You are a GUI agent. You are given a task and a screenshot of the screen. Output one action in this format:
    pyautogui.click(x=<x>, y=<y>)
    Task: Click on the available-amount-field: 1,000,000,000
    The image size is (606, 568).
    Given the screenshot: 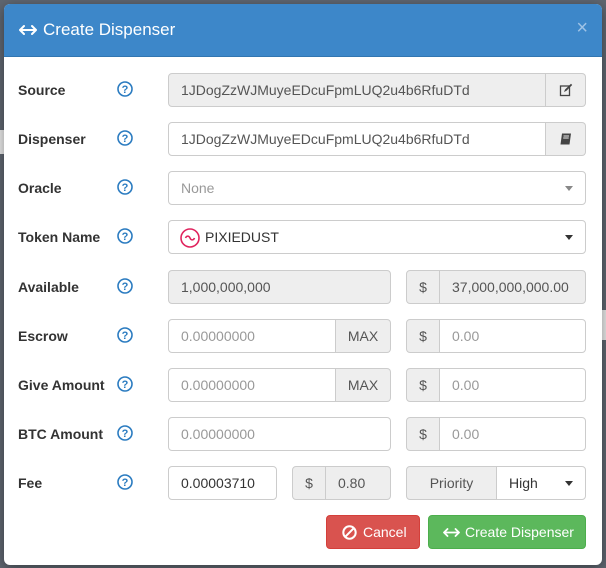 What is the action you would take?
    pyautogui.click(x=279, y=287)
    